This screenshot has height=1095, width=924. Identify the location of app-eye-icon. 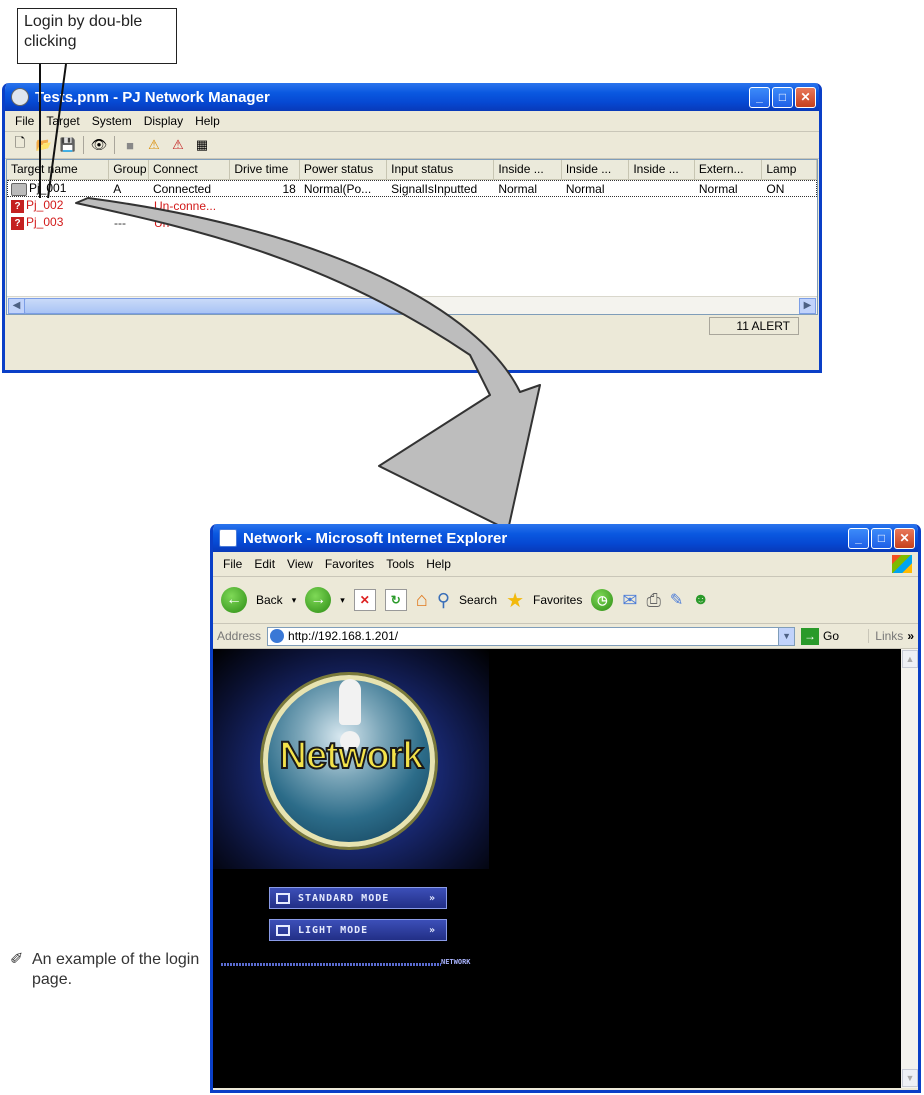
(20, 97).